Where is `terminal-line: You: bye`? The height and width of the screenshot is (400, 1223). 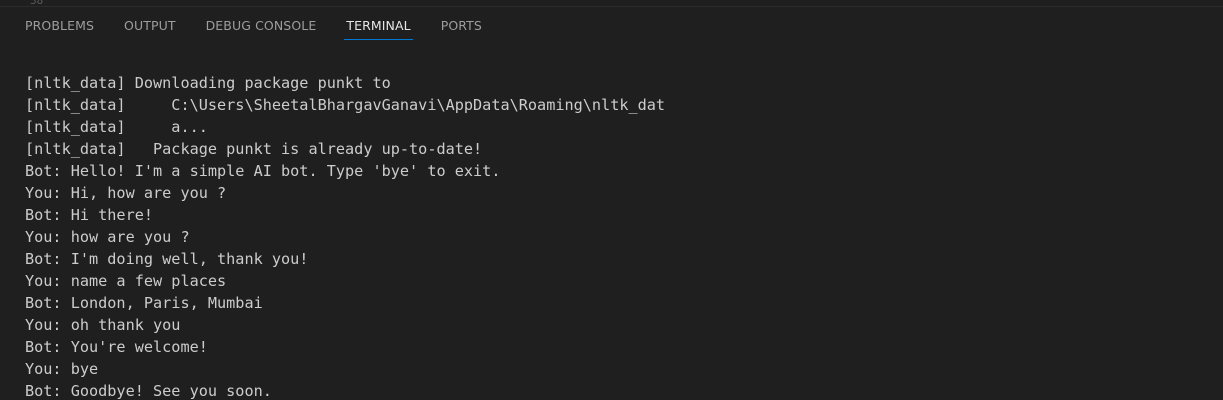
terminal-line: You: bye is located at coordinates (62, 369).